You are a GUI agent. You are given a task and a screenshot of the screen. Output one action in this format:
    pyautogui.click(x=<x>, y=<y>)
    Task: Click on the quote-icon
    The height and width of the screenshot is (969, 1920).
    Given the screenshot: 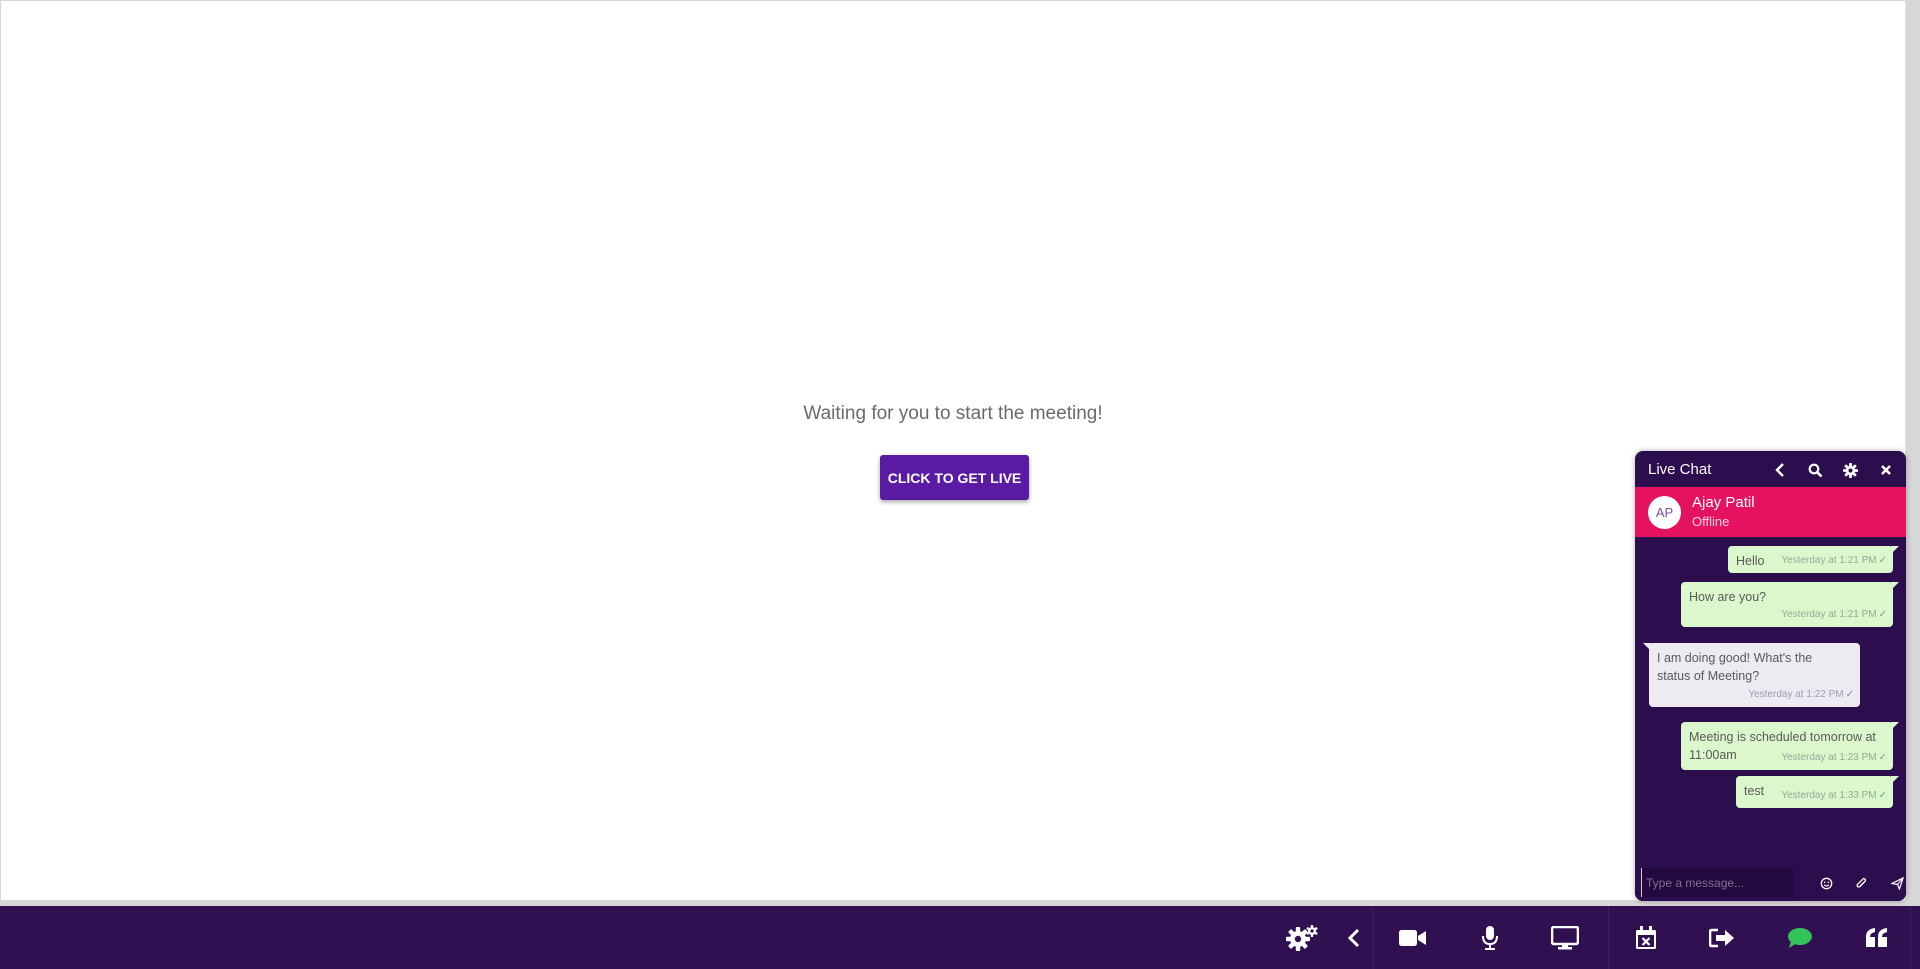 What is the action you would take?
    pyautogui.click(x=1877, y=938)
    